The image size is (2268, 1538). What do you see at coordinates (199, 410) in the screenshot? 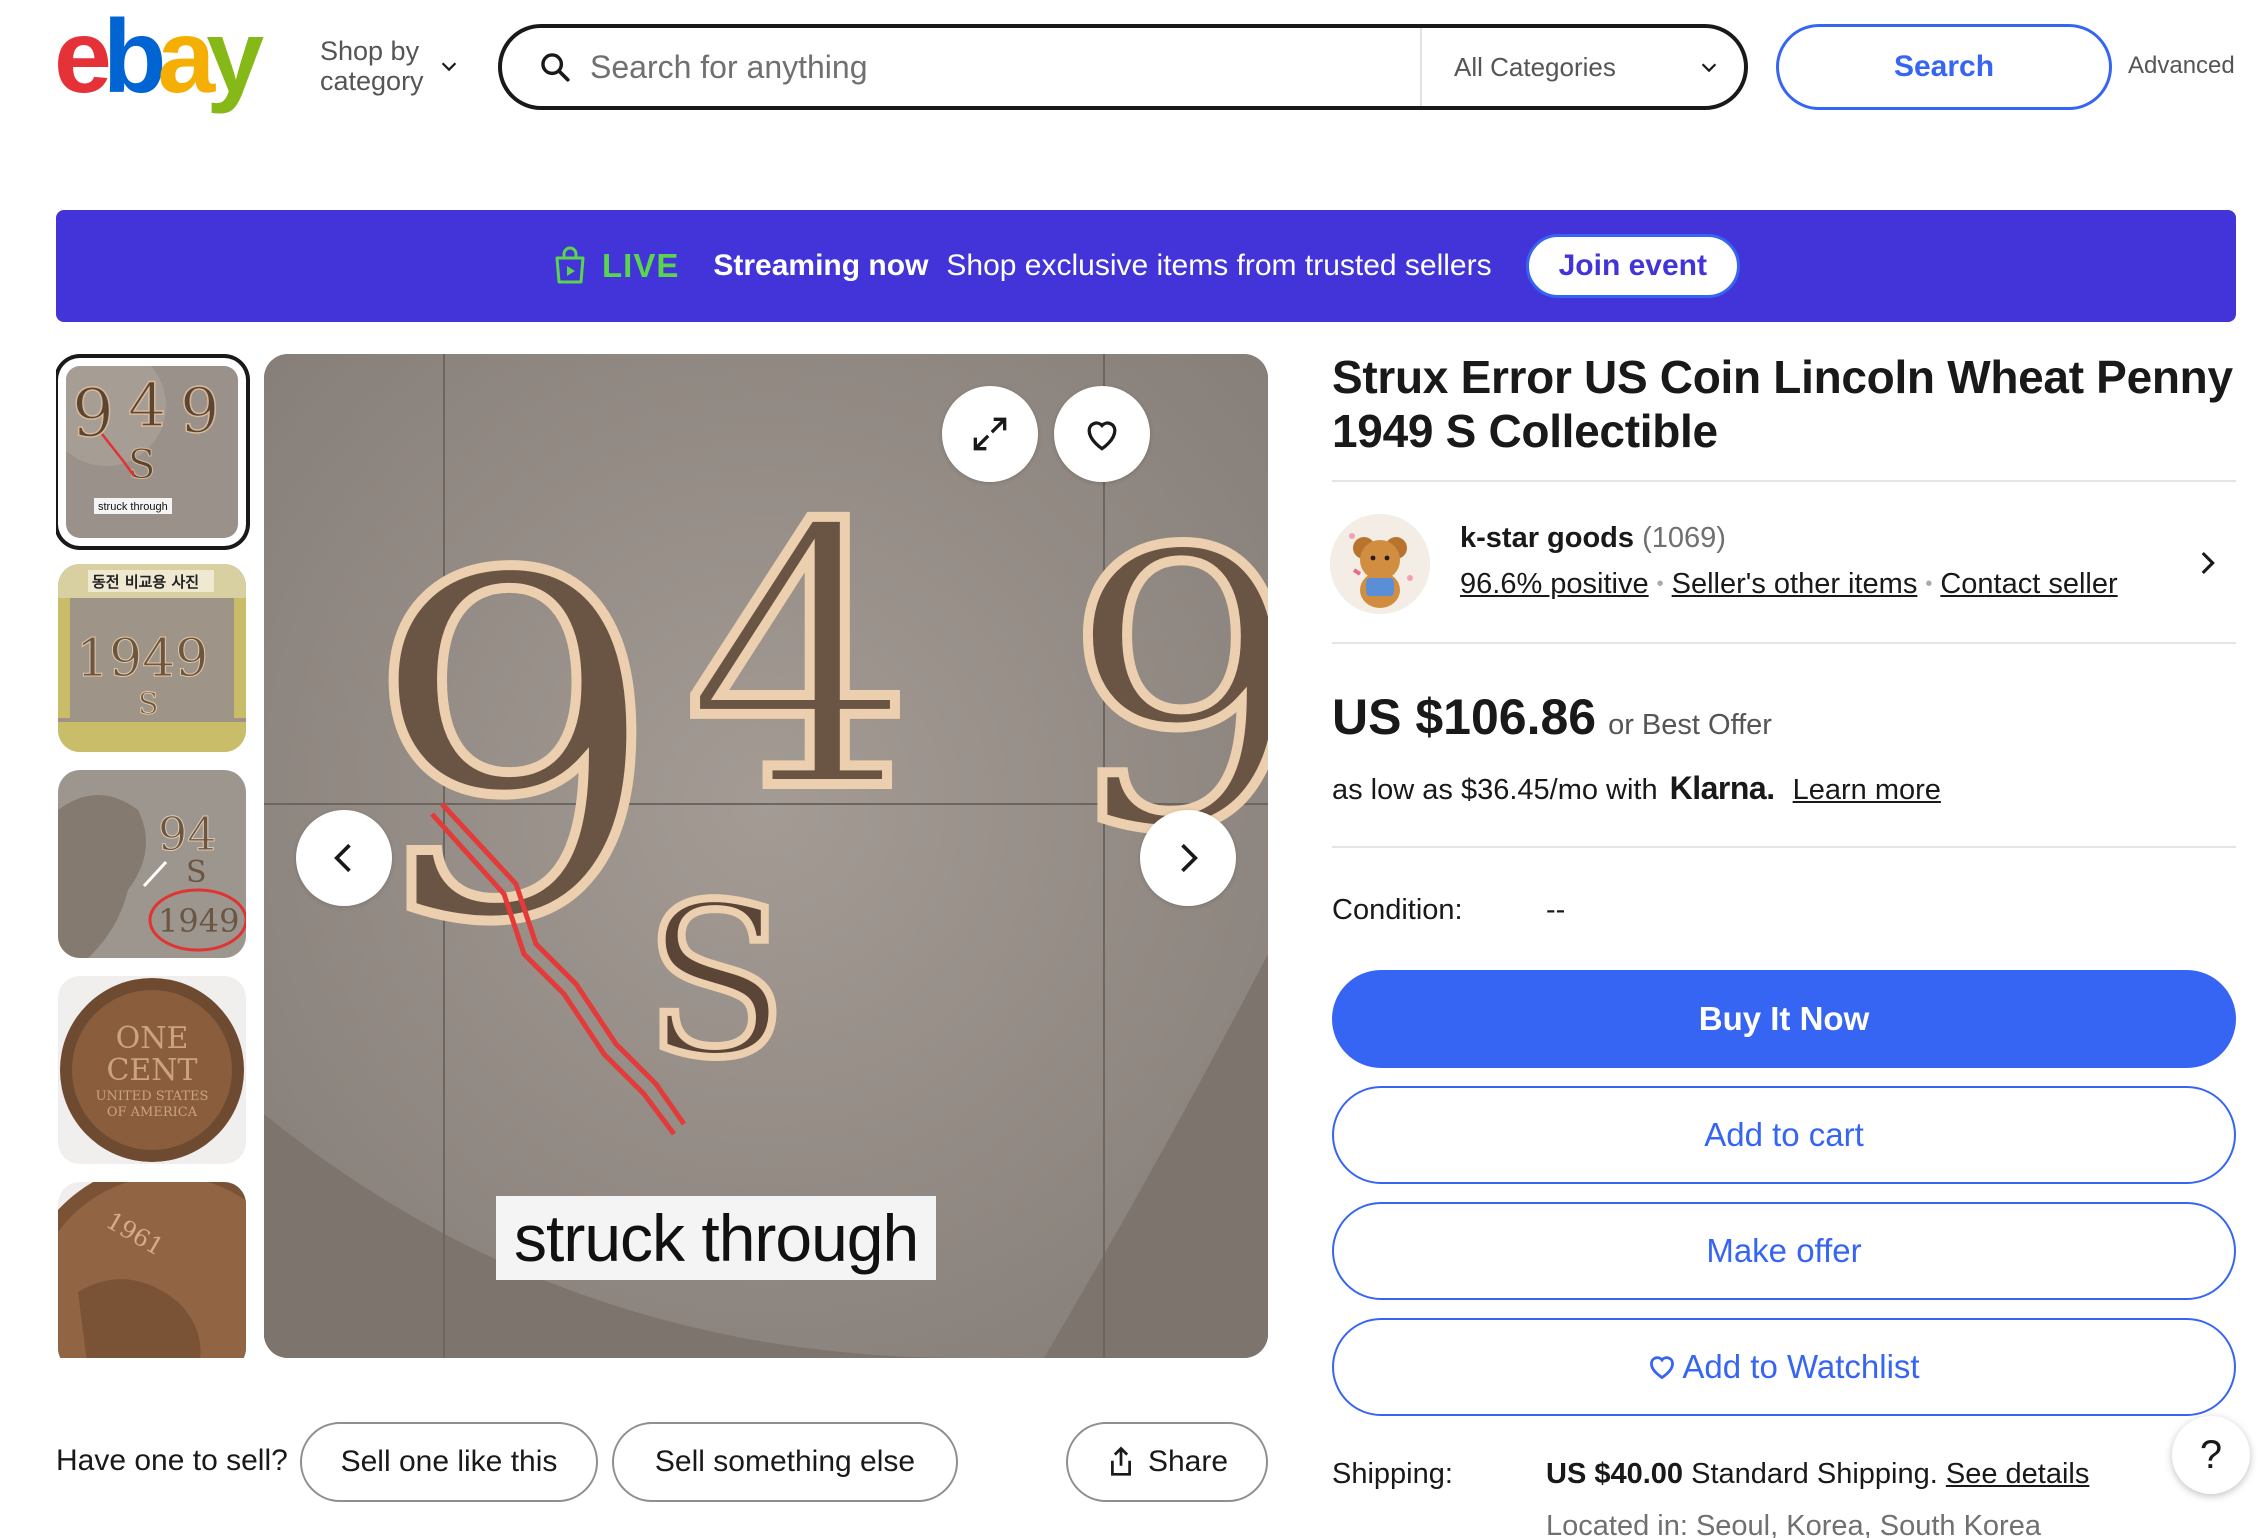
I see `svg-text: 9` at bounding box center [199, 410].